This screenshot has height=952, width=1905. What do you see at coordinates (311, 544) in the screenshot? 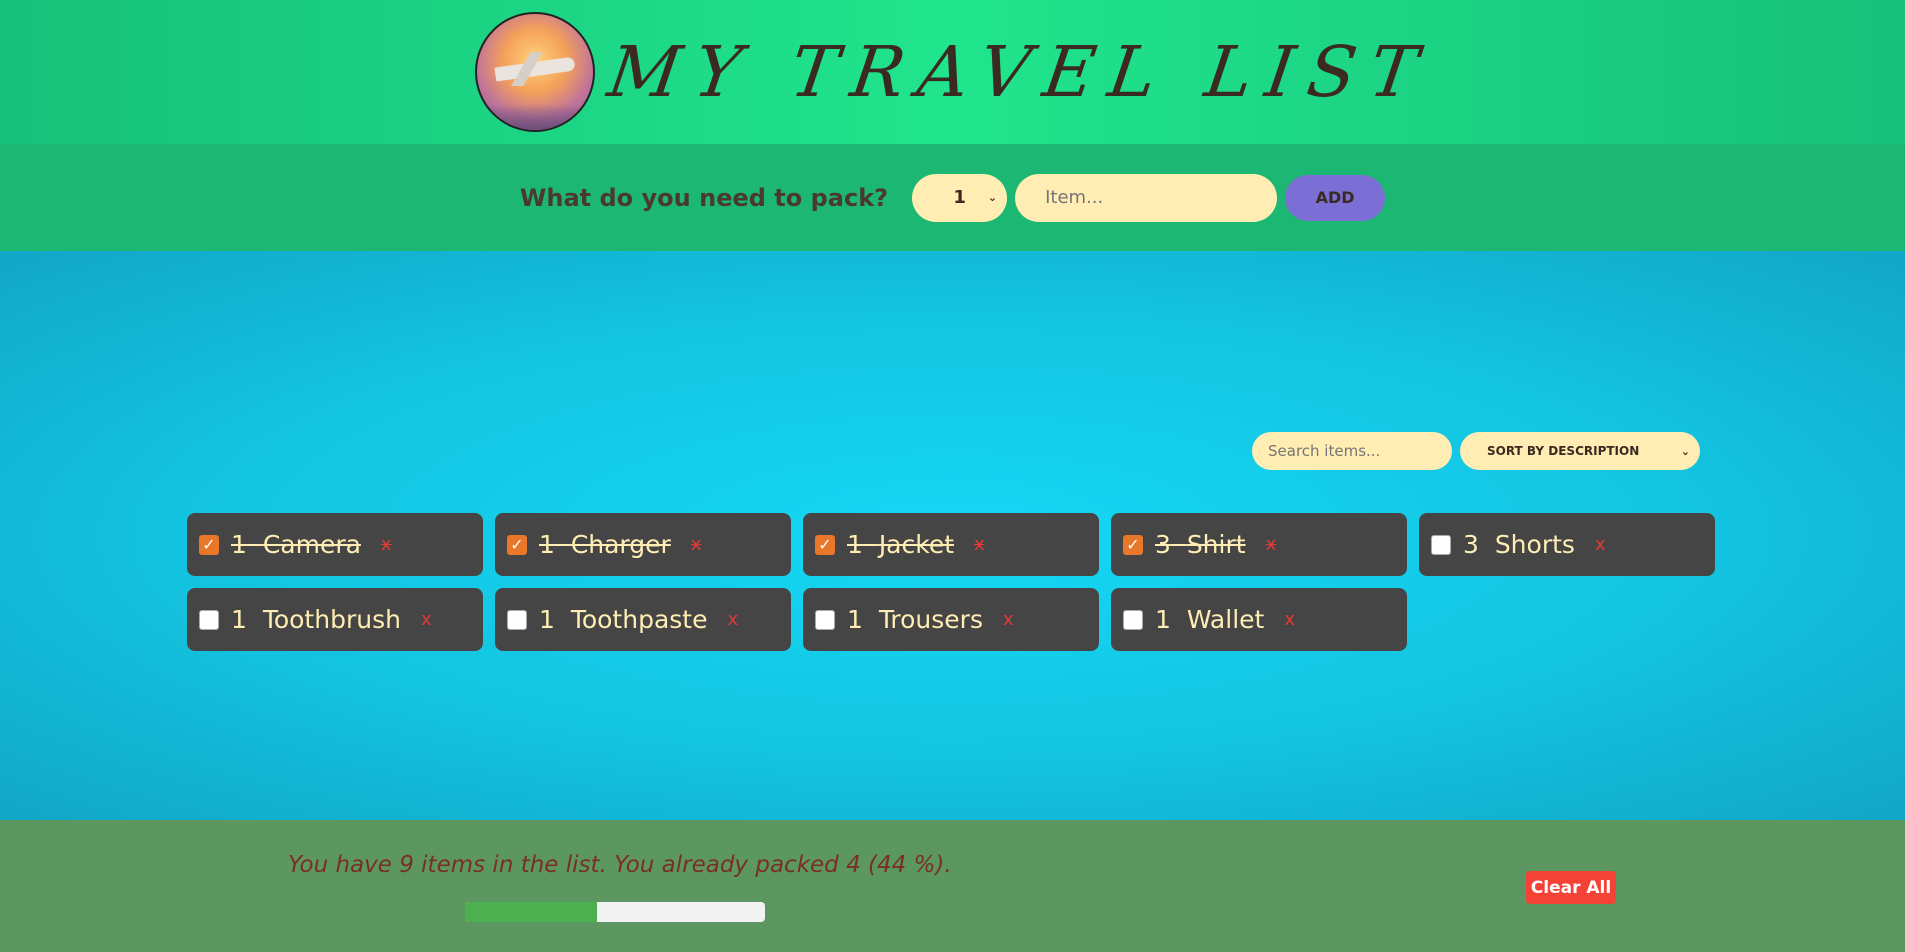
I see `item-description: Camera` at bounding box center [311, 544].